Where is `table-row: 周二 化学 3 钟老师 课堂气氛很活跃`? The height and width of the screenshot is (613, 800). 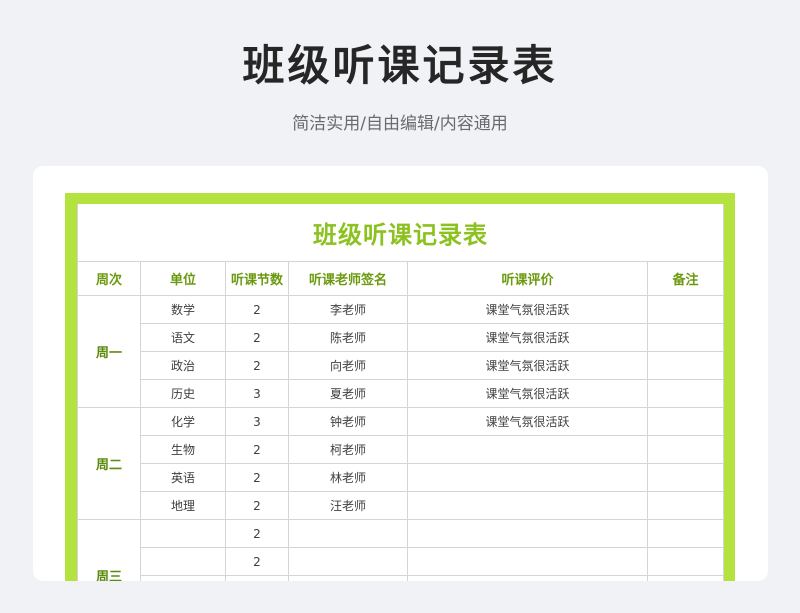
table-row: 周二 化学 3 钟老师 课堂气氛很活跃 is located at coordinates (401, 463).